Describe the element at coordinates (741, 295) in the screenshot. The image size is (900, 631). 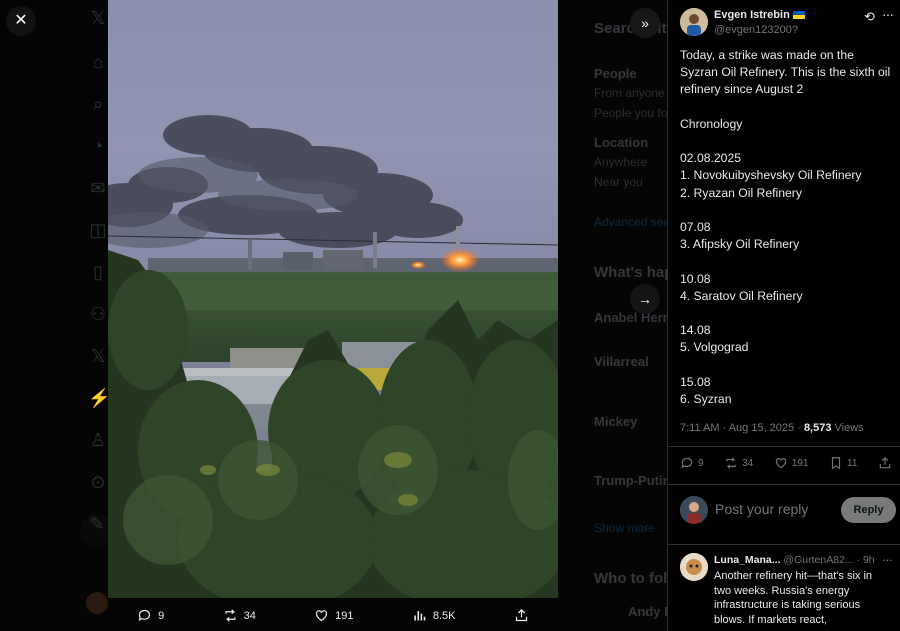
I see `post-text-line: 4. Saratov Oil Refinery` at that location.